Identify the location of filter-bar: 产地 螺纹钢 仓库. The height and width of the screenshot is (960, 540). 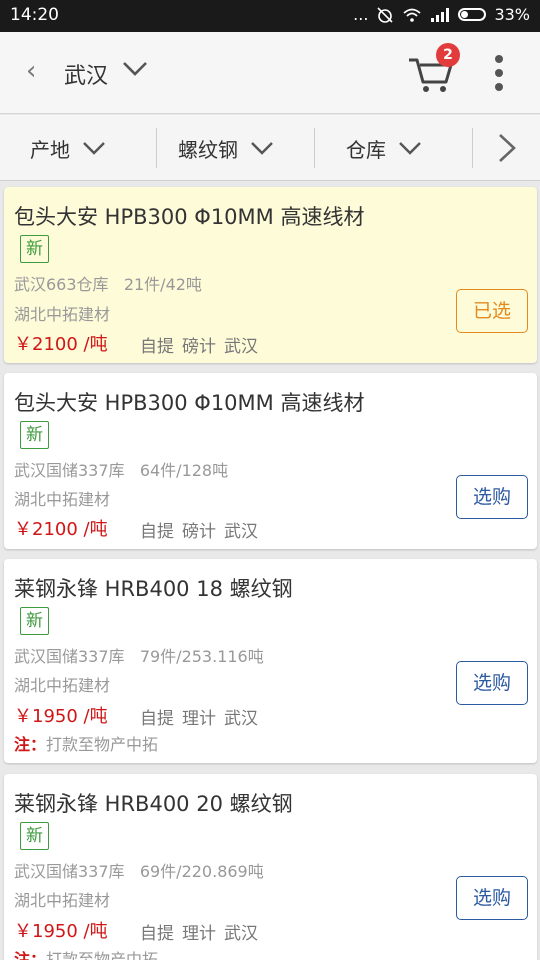
(270, 148).